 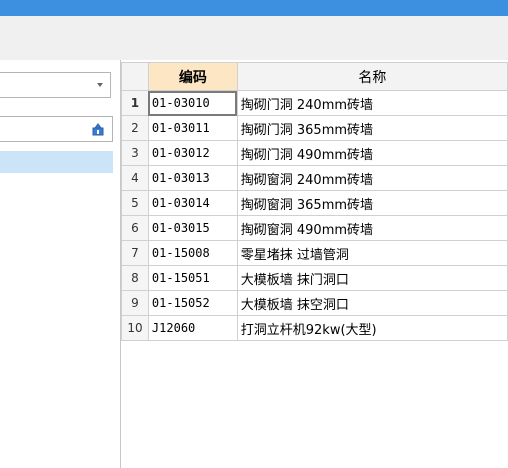 I want to click on row-number: 1, so click(x=135, y=103).